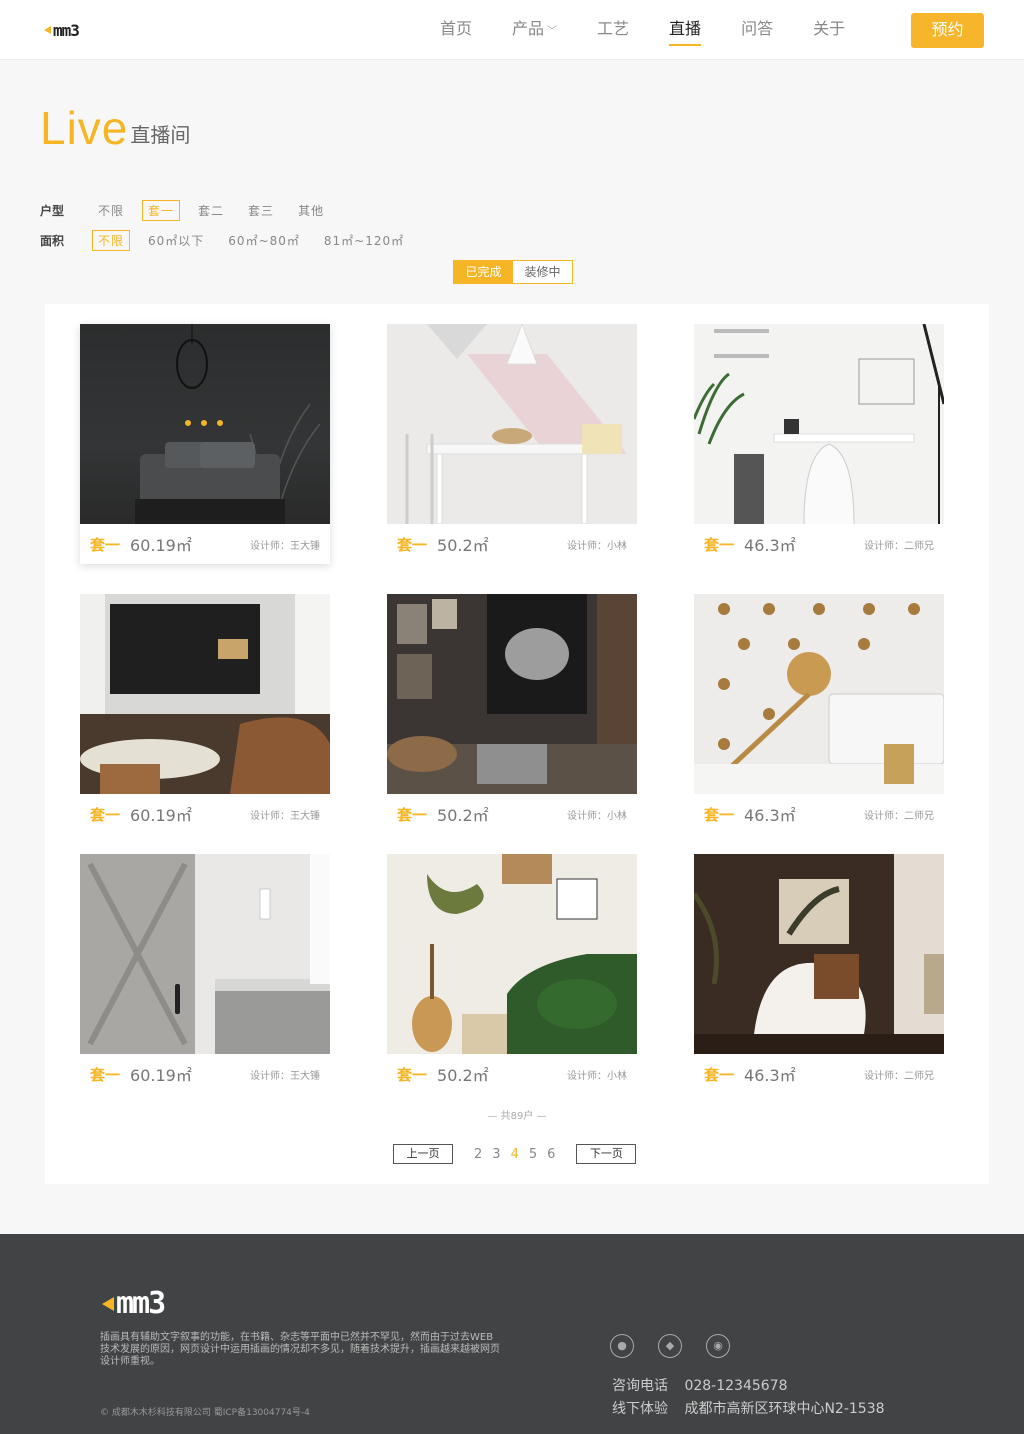 The image size is (1024, 1434). I want to click on footer-phone: 咨询电话 028-12345678, so click(699, 1385).